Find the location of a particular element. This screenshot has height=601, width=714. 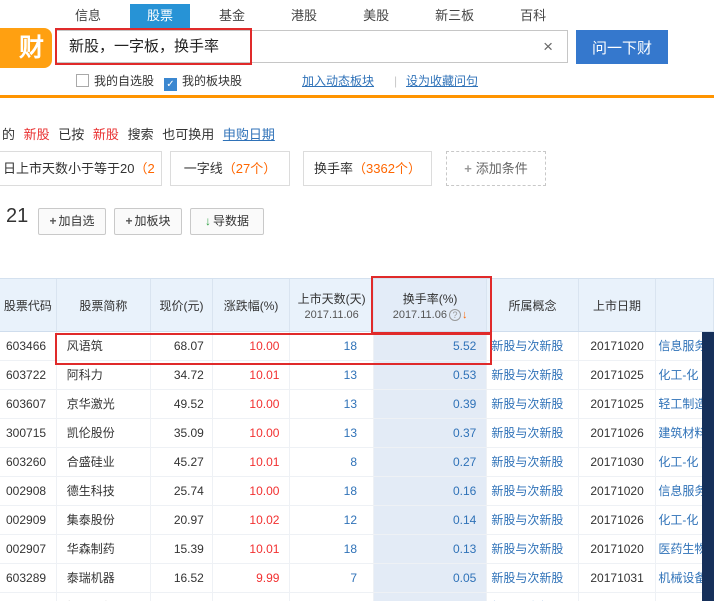

header-days-listed: 上市天数(天) 2017.11.06 is located at coordinates (332, 305).